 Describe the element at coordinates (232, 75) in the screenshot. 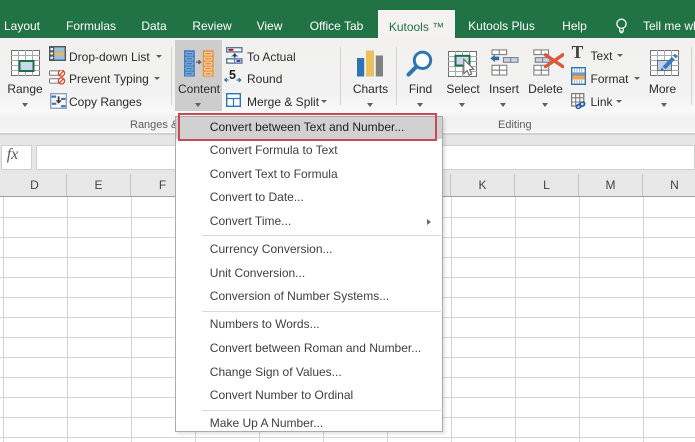

I see `svg-text: 5` at that location.